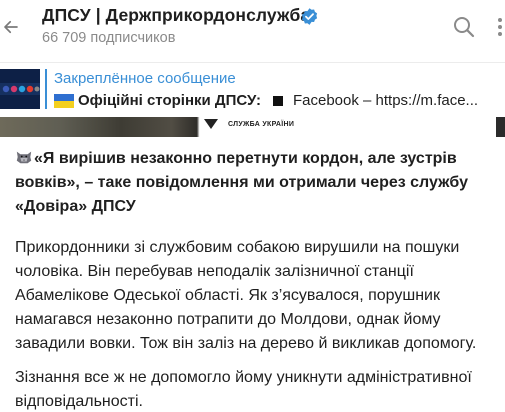 Image resolution: width=505 pixels, height=412 pixels. I want to click on pinned-strong-text: Офіційні сторінки ДПСУ:, so click(169, 100).